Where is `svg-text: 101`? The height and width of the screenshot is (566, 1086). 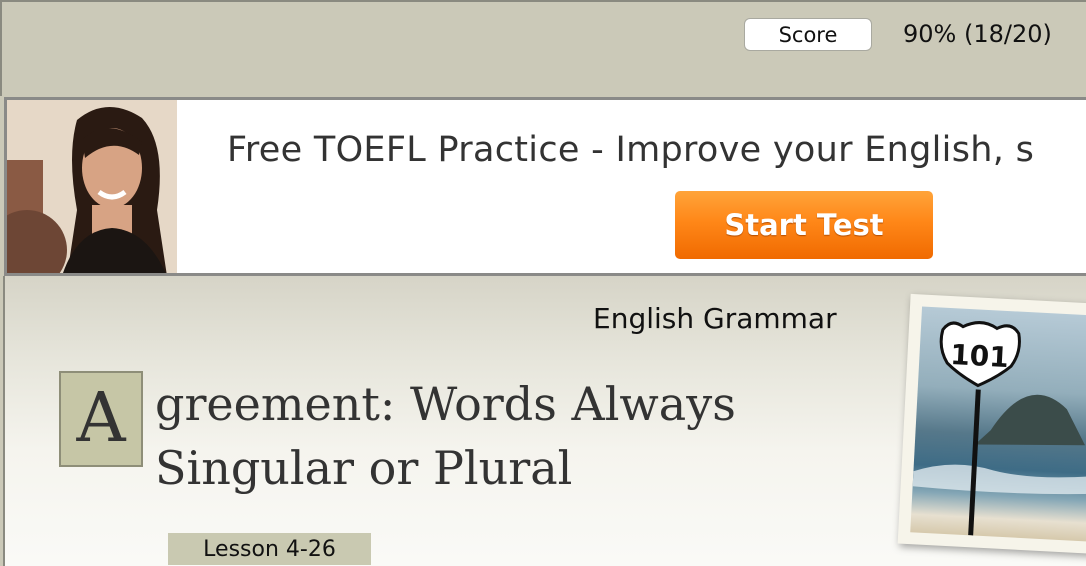
svg-text: 101 is located at coordinates (979, 356).